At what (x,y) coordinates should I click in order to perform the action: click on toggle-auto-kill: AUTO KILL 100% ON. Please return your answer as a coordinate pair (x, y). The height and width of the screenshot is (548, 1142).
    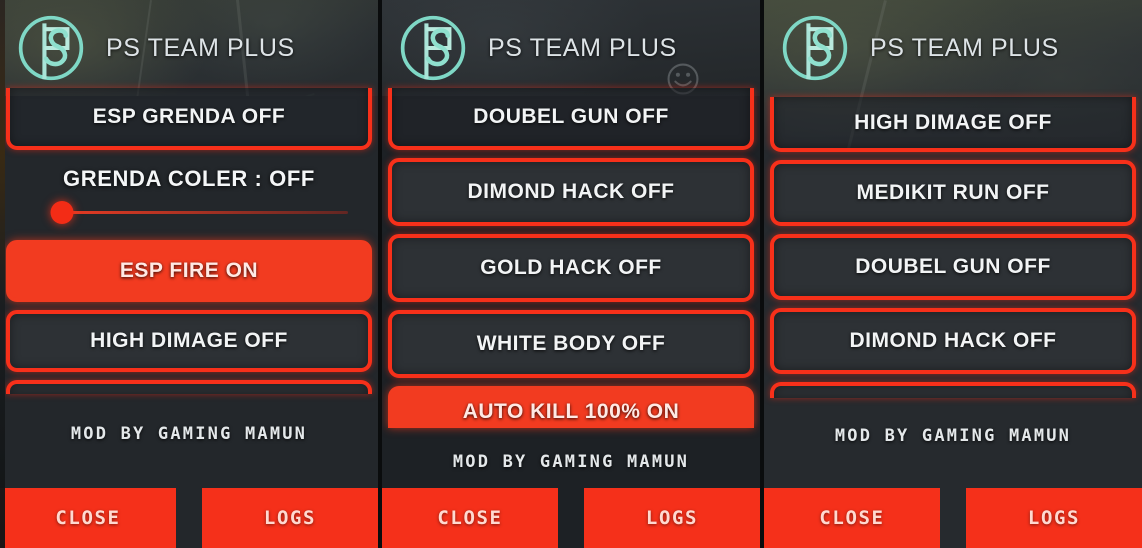
    Looking at the image, I should click on (571, 407).